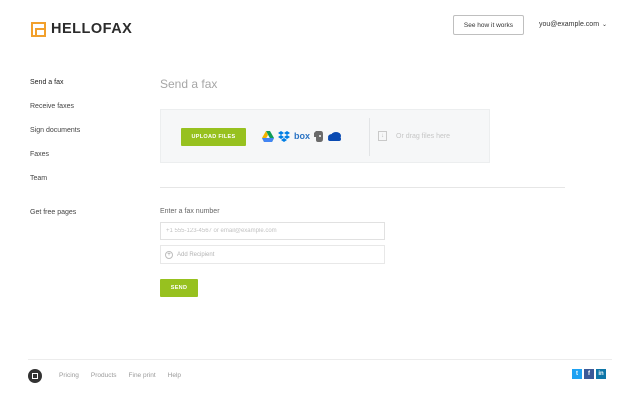 This screenshot has height=400, width=640. I want to click on footer-logo-icon, so click(35, 376).